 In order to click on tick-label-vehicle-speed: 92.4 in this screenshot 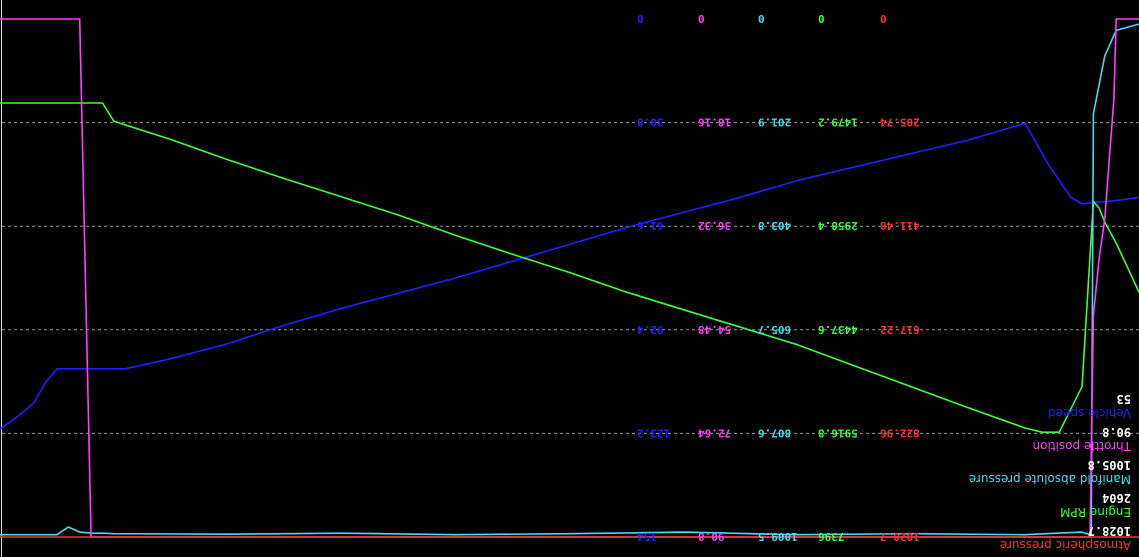, I will do `click(650, 329)`.